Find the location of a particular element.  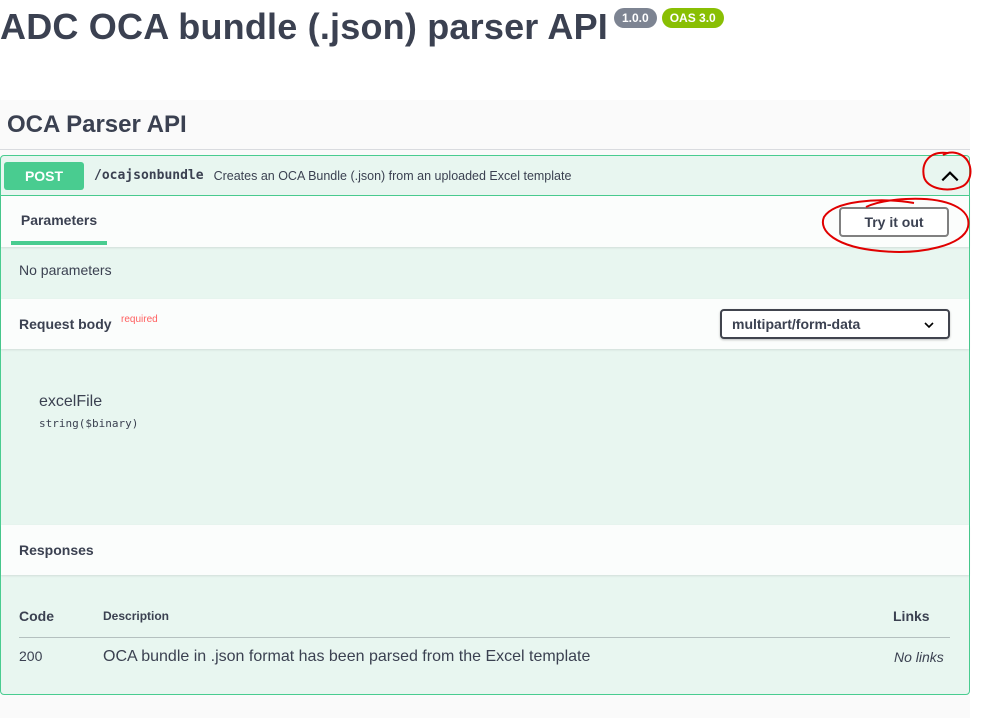

tab-parameters: Parameters is located at coordinates (59, 220).